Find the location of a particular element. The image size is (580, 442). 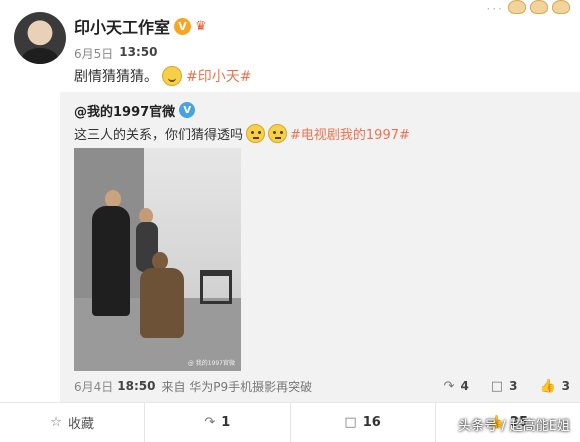

post-text: 剧情猜猜猜。 #印小天# is located at coordinates (162, 76).